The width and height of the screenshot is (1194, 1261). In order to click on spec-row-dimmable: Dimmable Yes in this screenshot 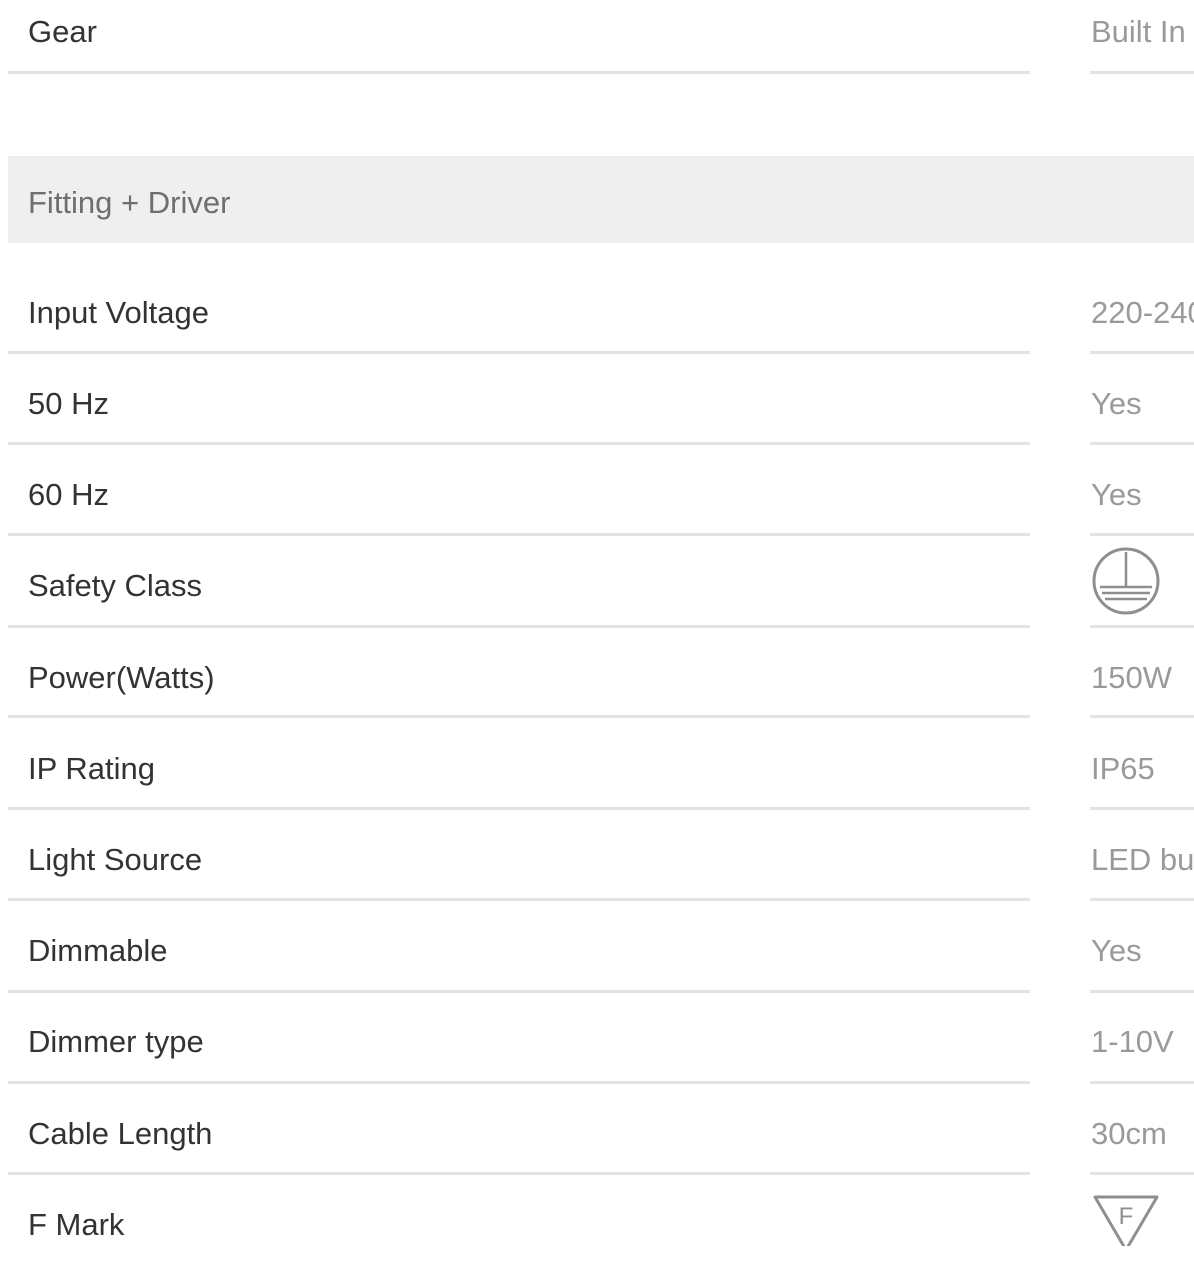, I will do `click(597, 960)`.